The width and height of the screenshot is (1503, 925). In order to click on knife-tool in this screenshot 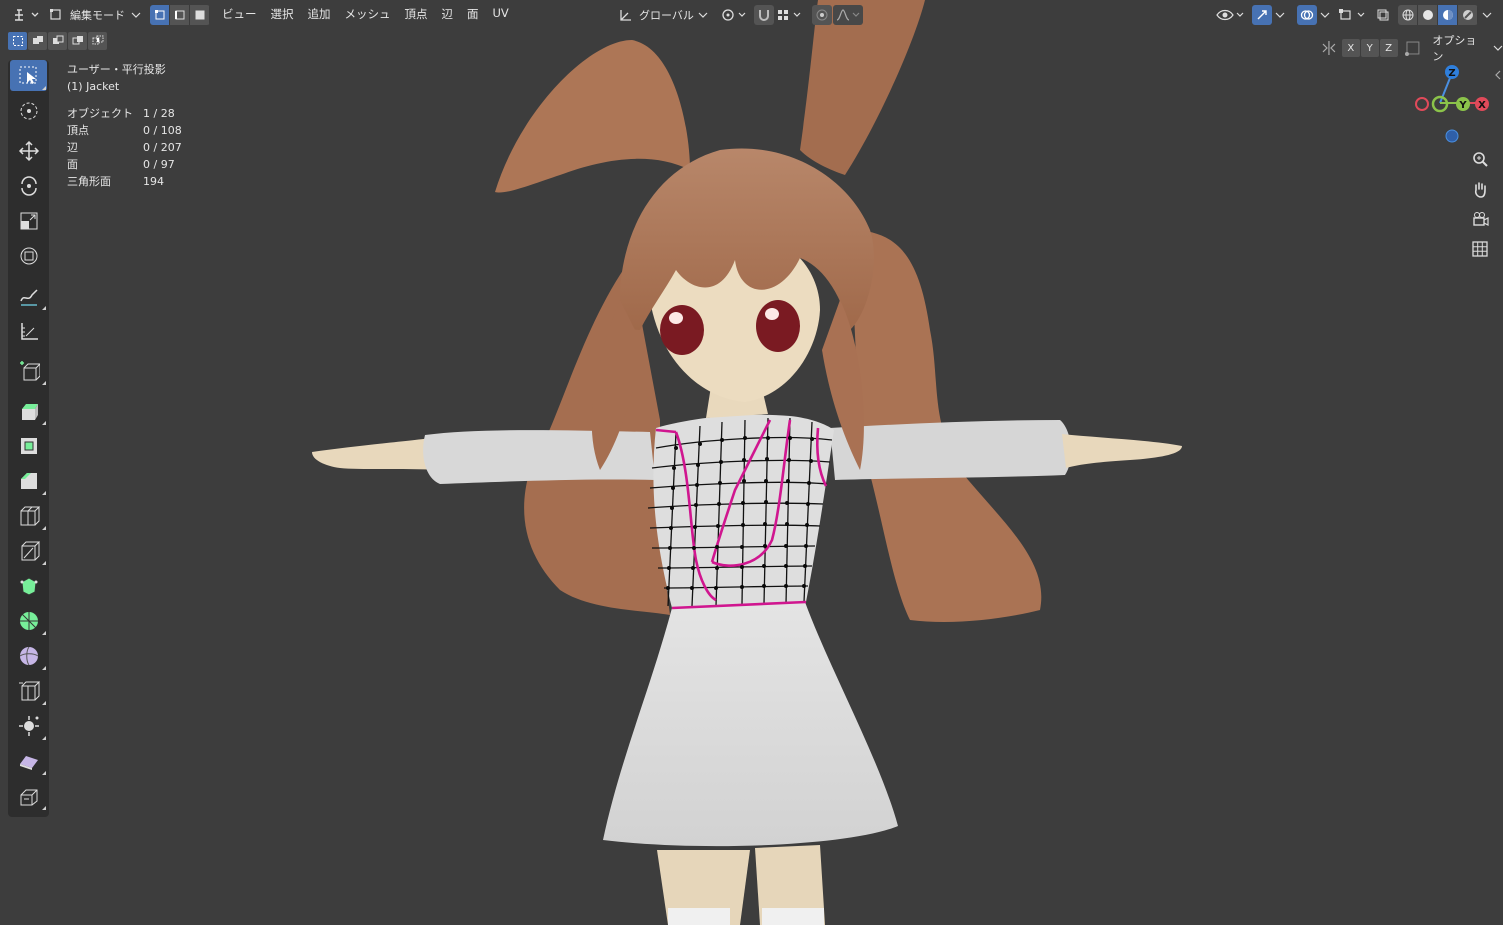, I will do `click(28, 550)`.